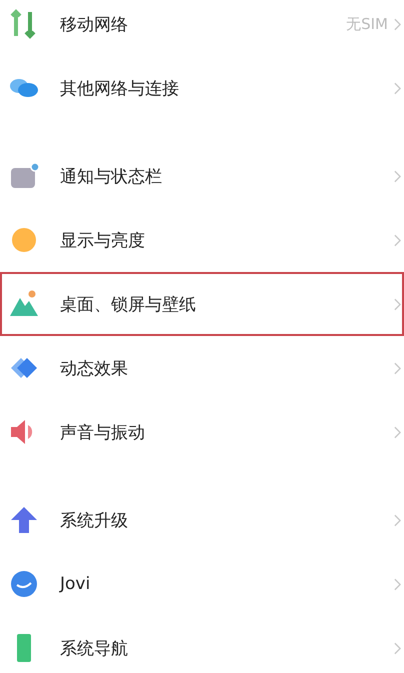 This screenshot has width=404, height=673. Describe the element at coordinates (202, 304) in the screenshot. I see `highlight-frame: 桌面、锁屏与壁纸` at that location.